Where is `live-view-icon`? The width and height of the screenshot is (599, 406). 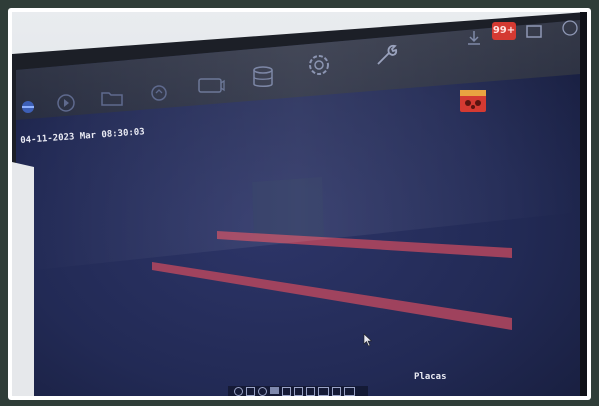
live-view-icon is located at coordinates (29, 107).